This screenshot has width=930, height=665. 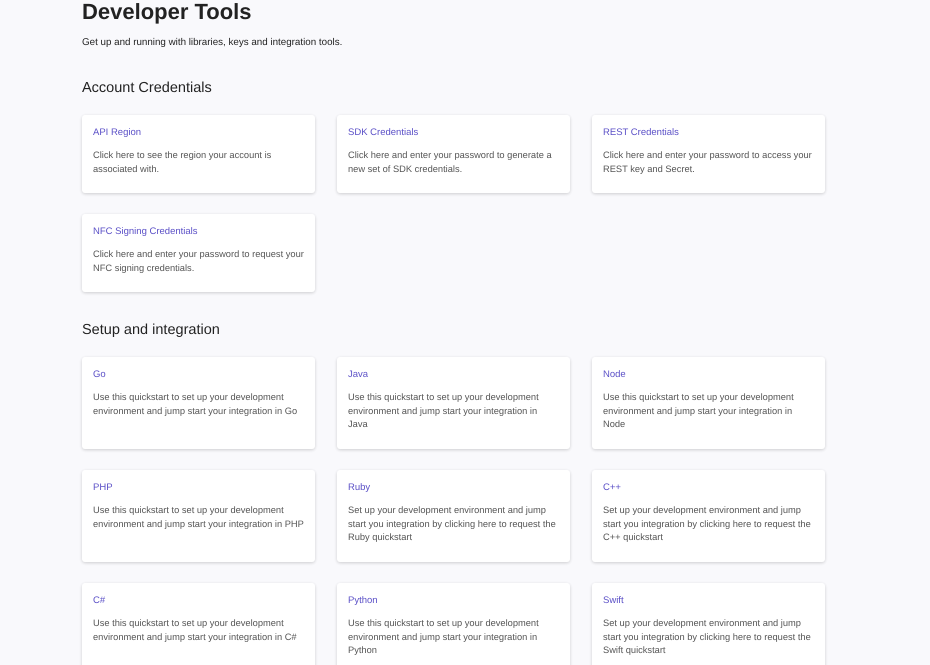 I want to click on card-title: Node, so click(x=614, y=374).